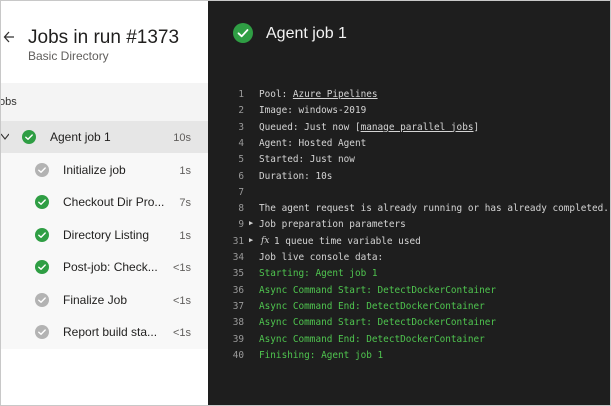 Image resolution: width=611 pixels, height=406 pixels. I want to click on job-label: Finalize Job, so click(95, 299).